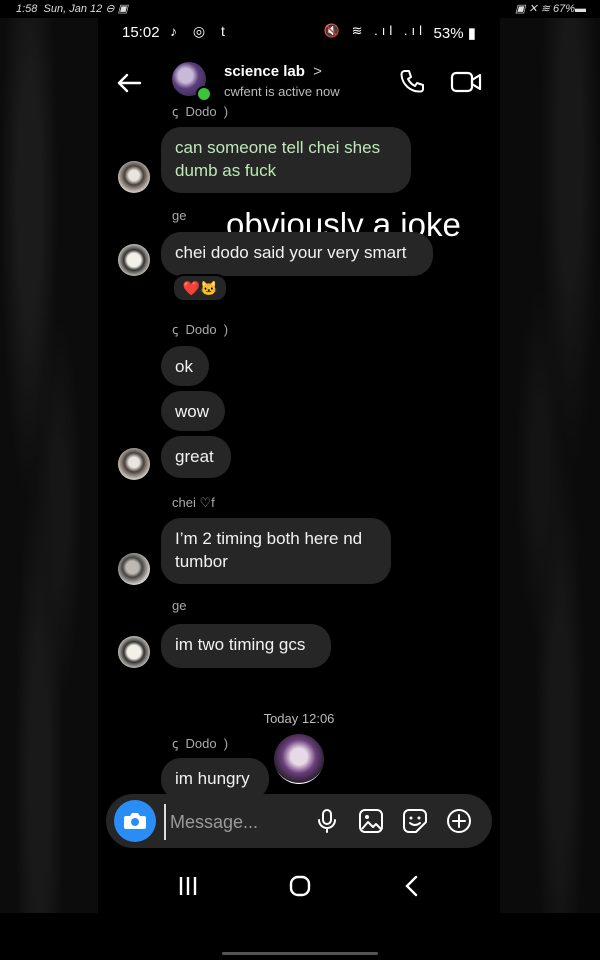 The width and height of the screenshot is (600, 960). What do you see at coordinates (454, 33) in the screenshot?
I see `status-battery: 53% ▮` at bounding box center [454, 33].